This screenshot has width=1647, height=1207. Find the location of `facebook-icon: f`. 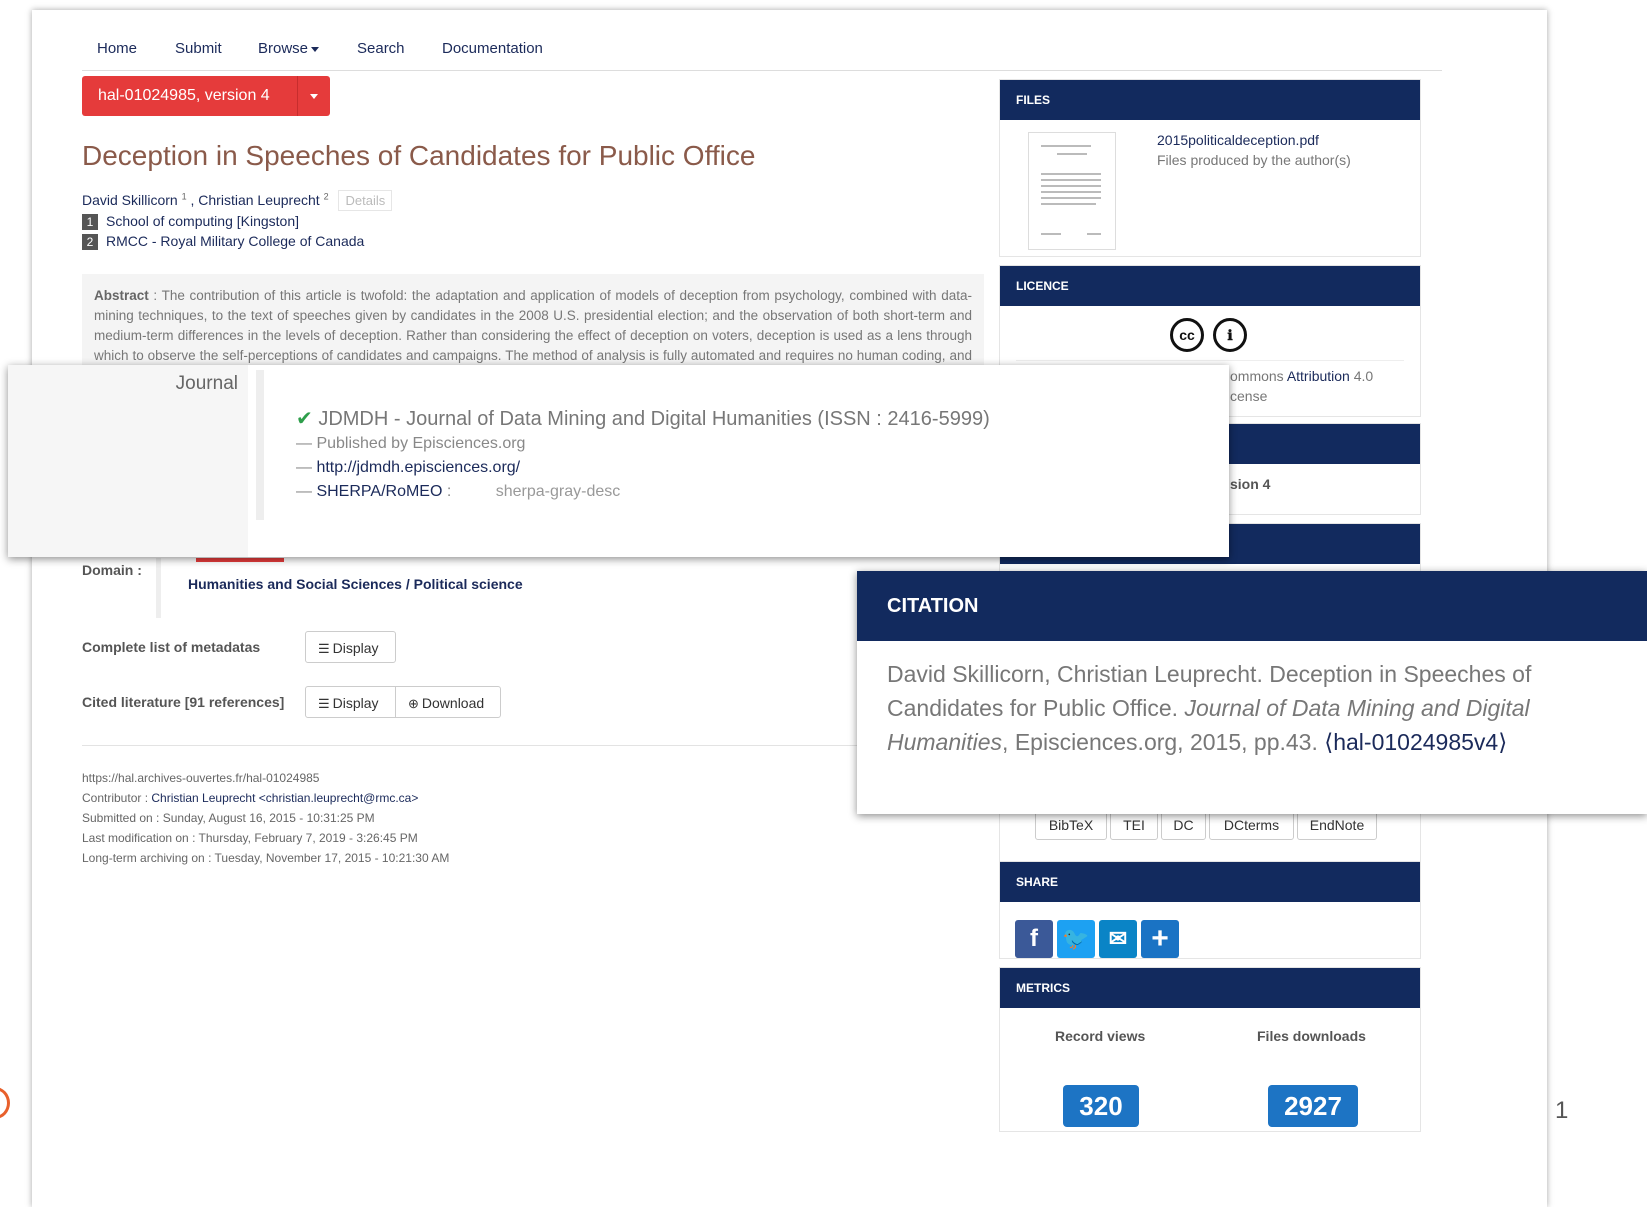

facebook-icon: f is located at coordinates (1034, 939).